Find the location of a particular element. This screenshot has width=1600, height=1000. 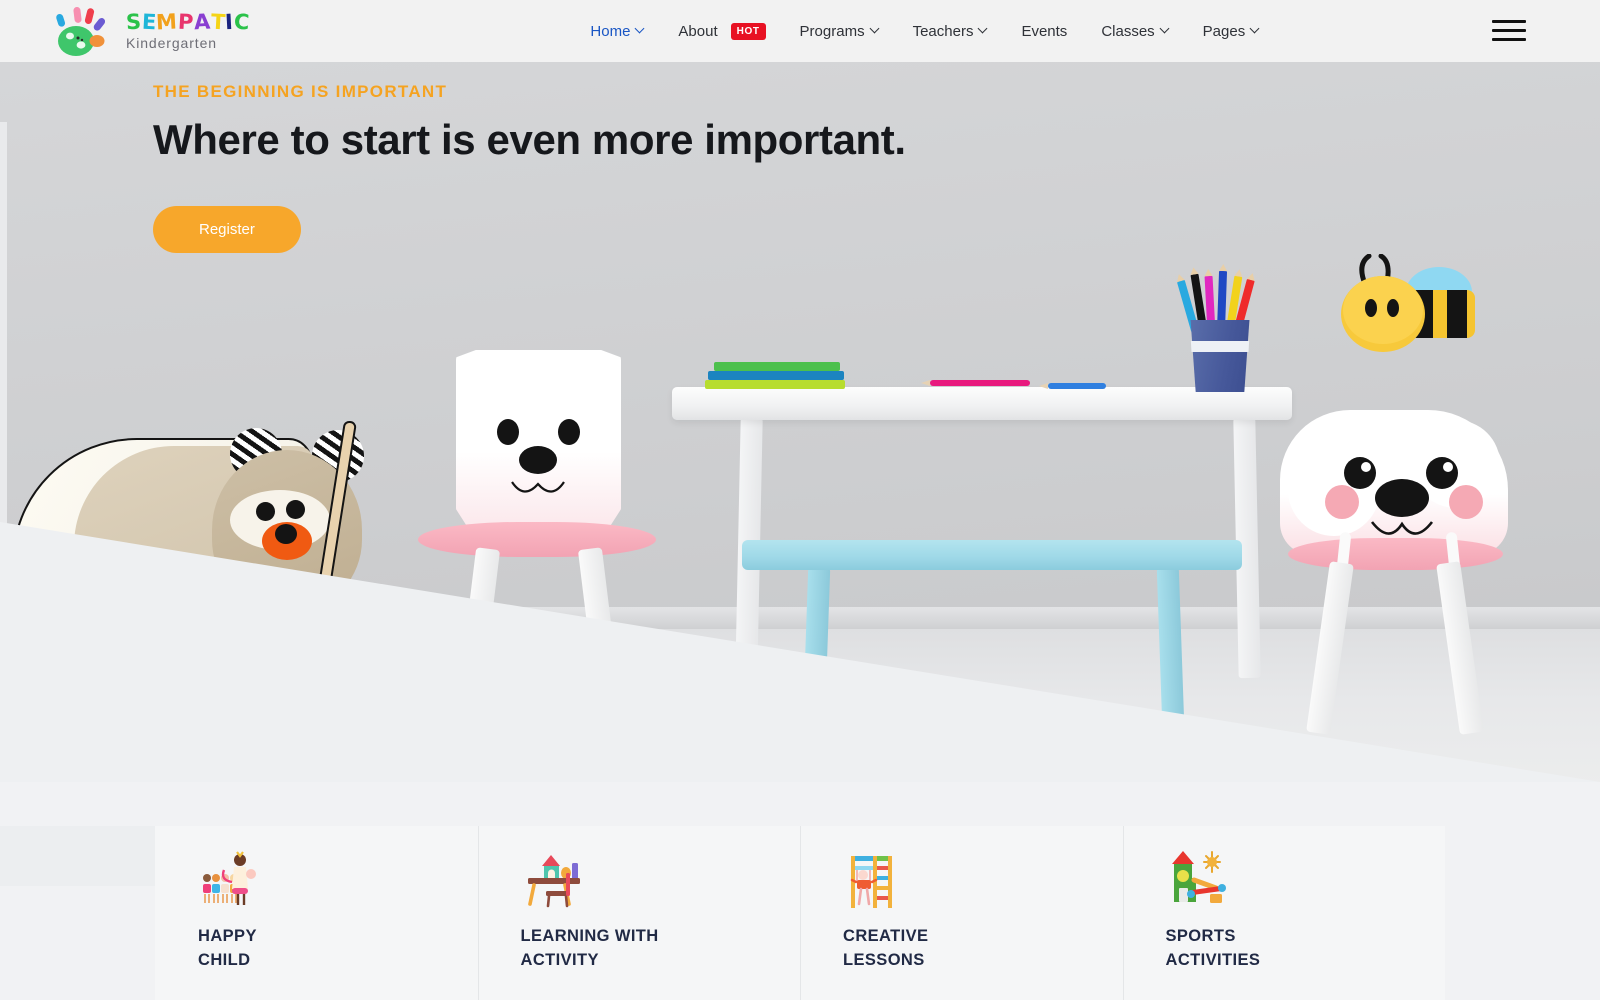

feature-card-title-line2: ACTIVITY is located at coordinates (559, 960).